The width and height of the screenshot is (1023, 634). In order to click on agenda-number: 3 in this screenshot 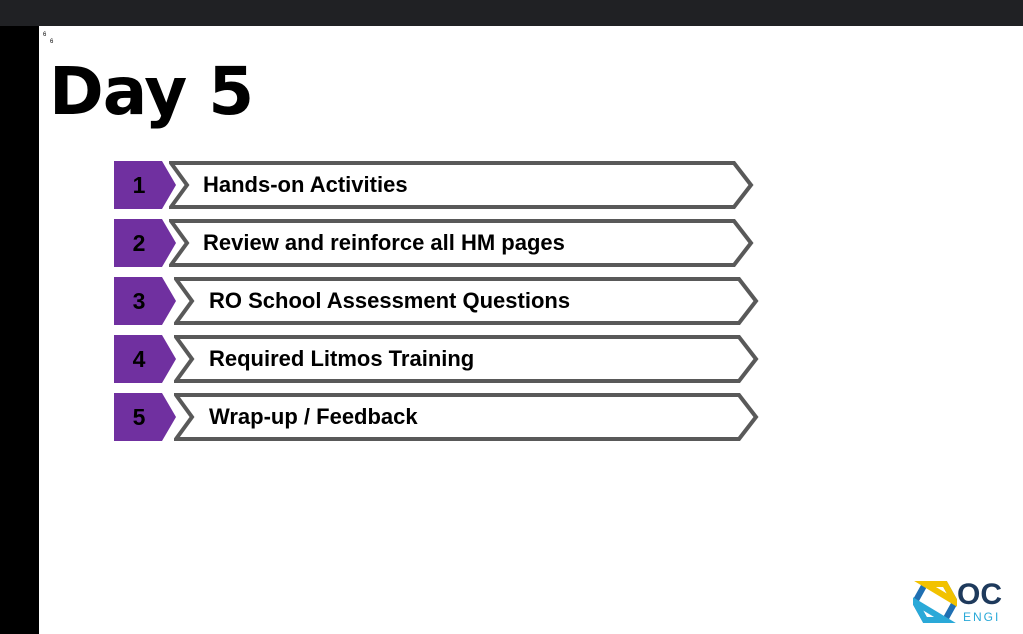, I will do `click(139, 300)`.